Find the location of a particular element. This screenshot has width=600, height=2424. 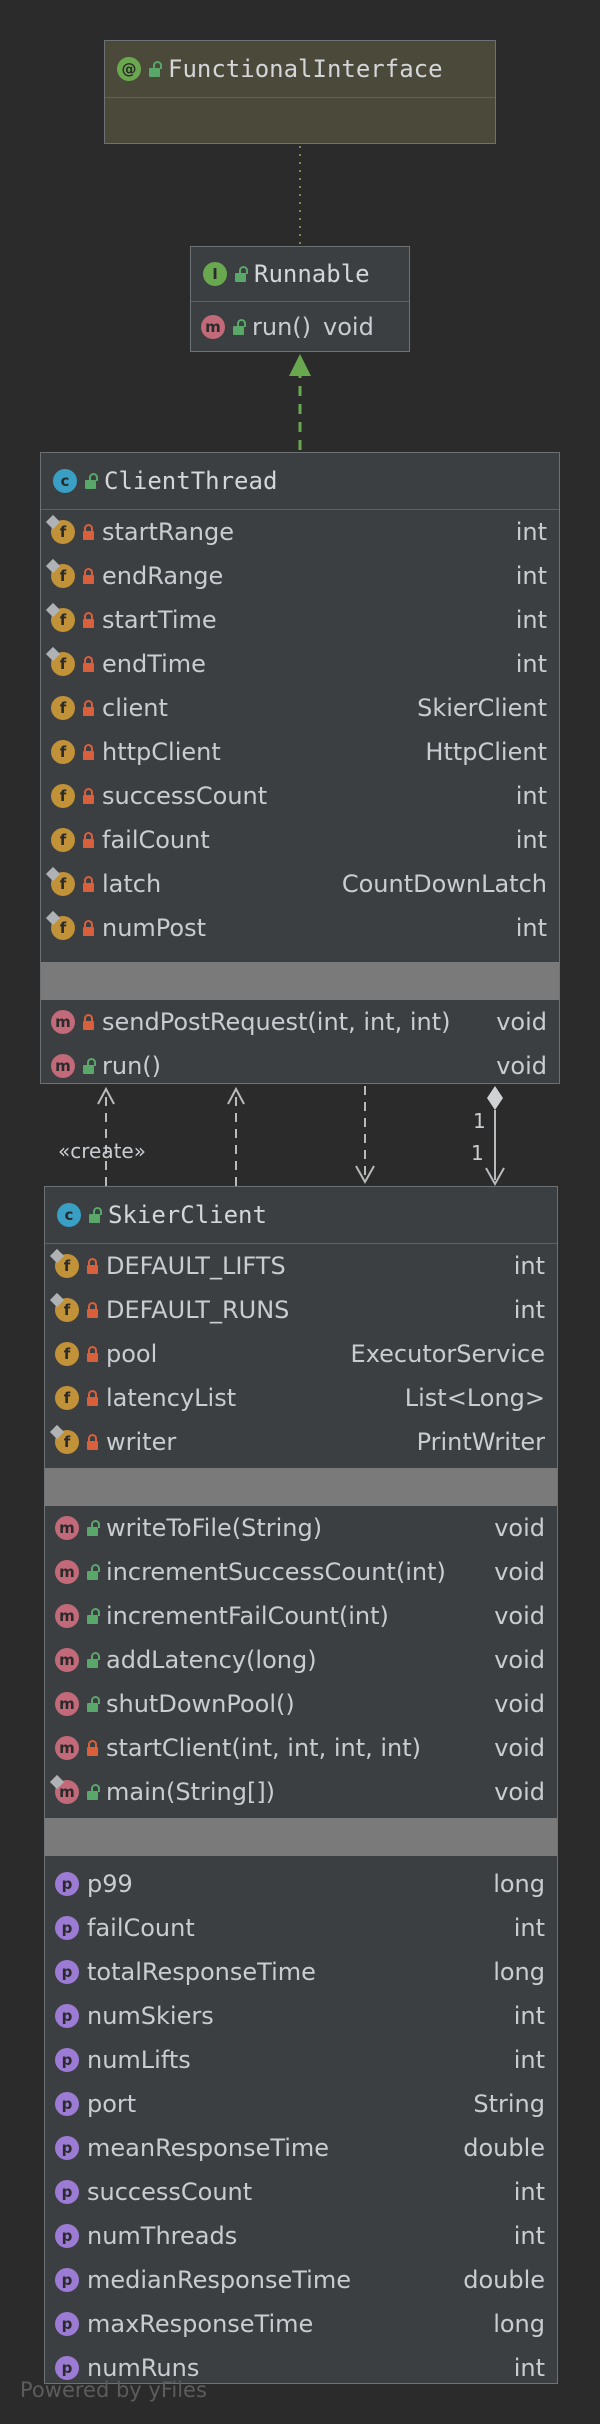

implements-arrowhead is located at coordinates (300, 365).